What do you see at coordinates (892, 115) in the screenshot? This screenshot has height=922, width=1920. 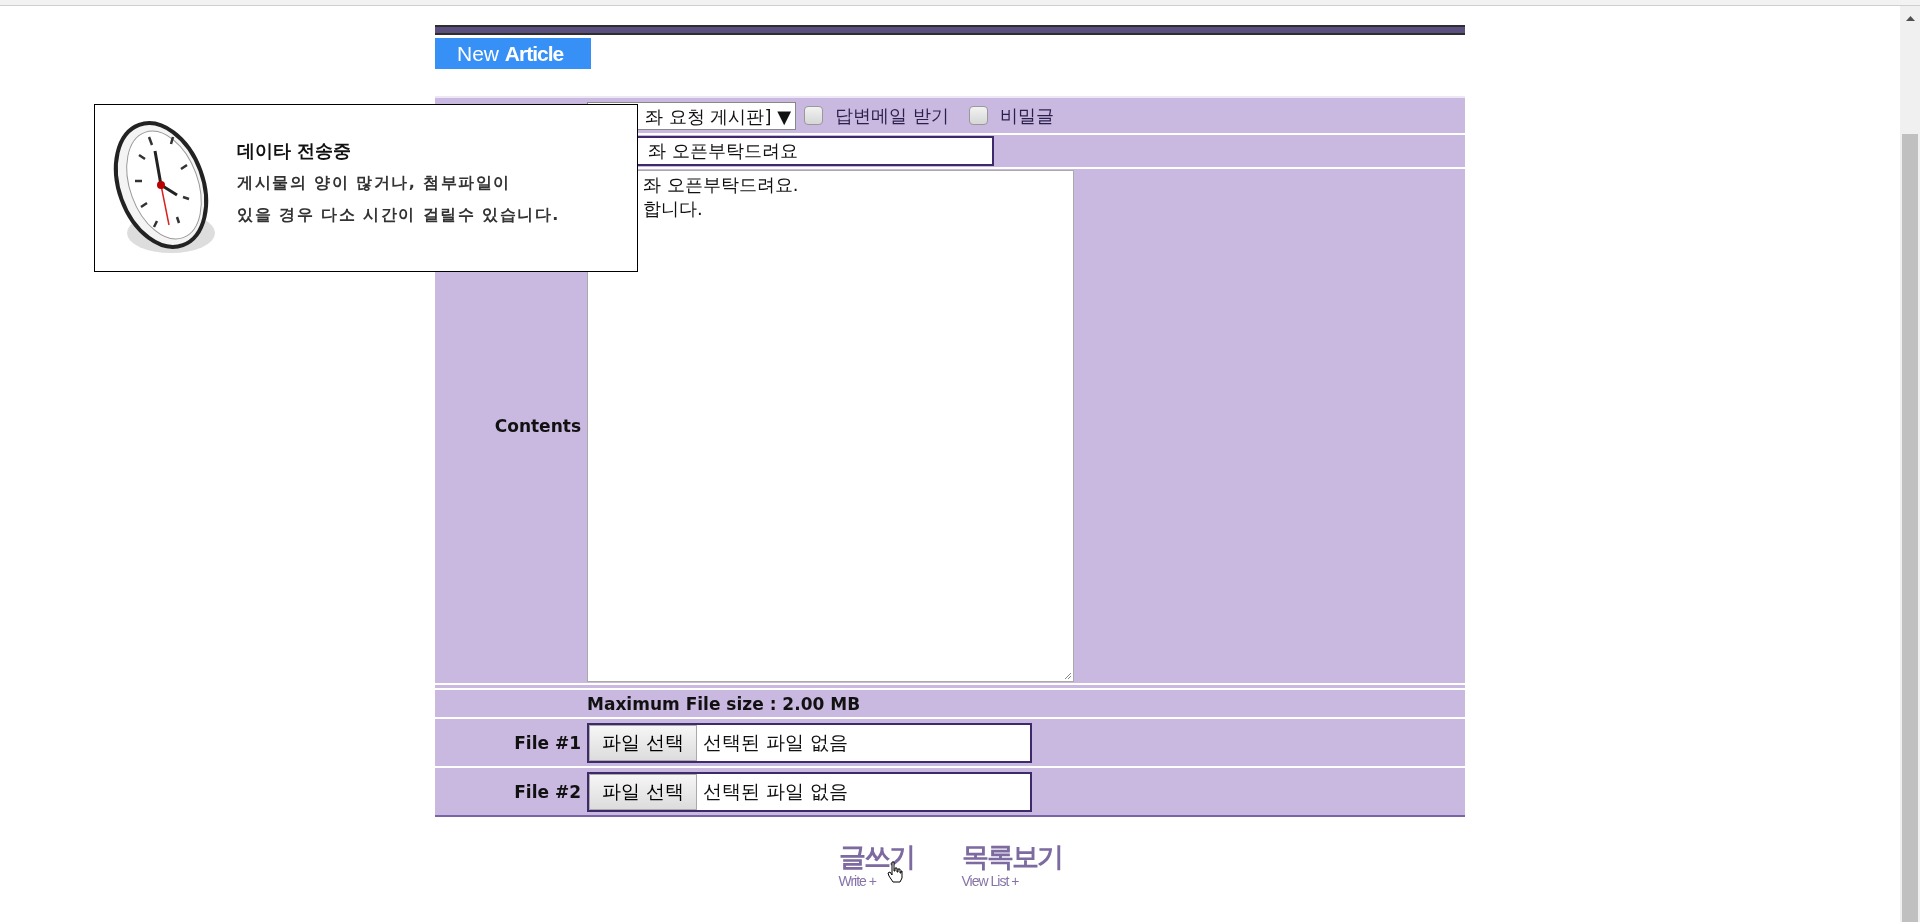 I see `checkbox-label: 답변메일 받기` at bounding box center [892, 115].